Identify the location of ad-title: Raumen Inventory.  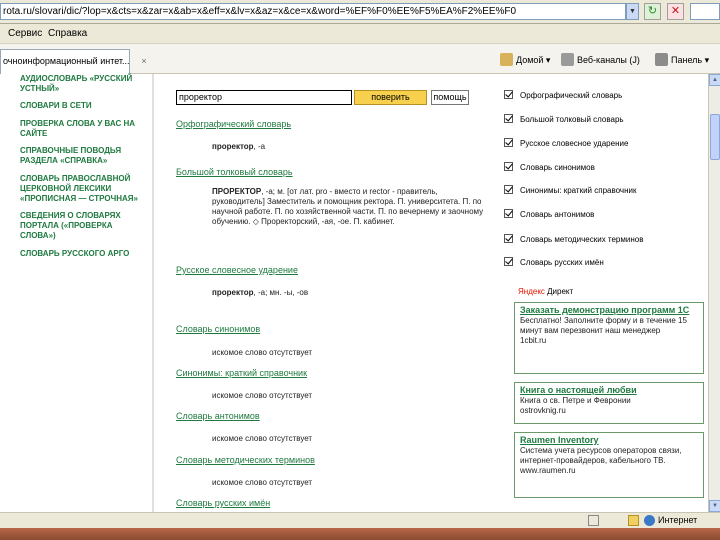
(609, 440).